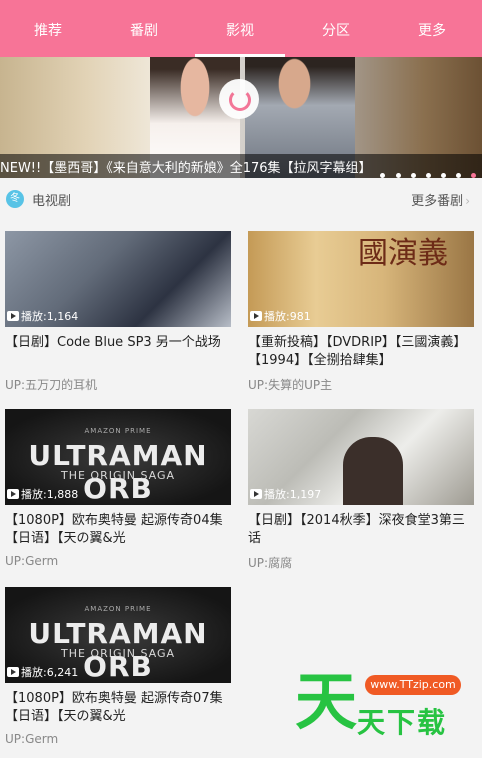  I want to click on page-dot-active, so click(473, 175).